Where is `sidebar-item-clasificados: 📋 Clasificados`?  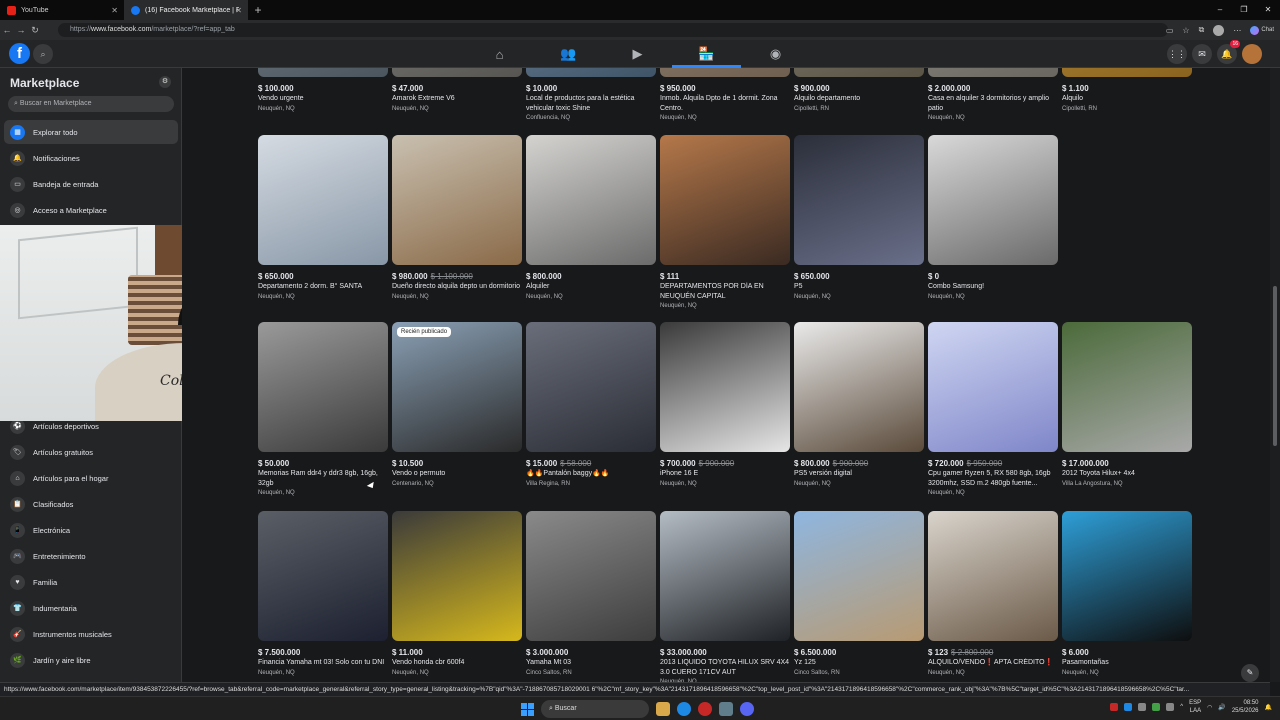
sidebar-item-clasificados: 📋 Clasificados is located at coordinates (91, 504).